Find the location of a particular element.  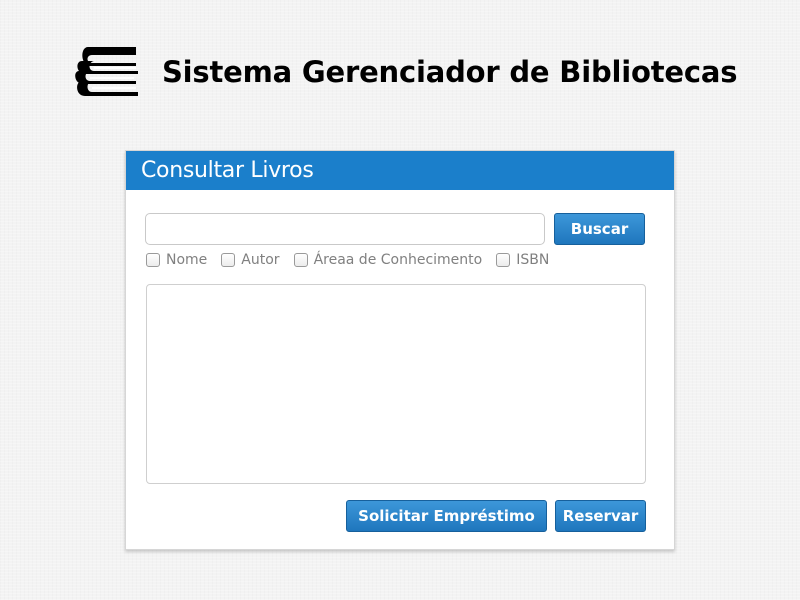

filter-autor: Autor is located at coordinates (250, 260).